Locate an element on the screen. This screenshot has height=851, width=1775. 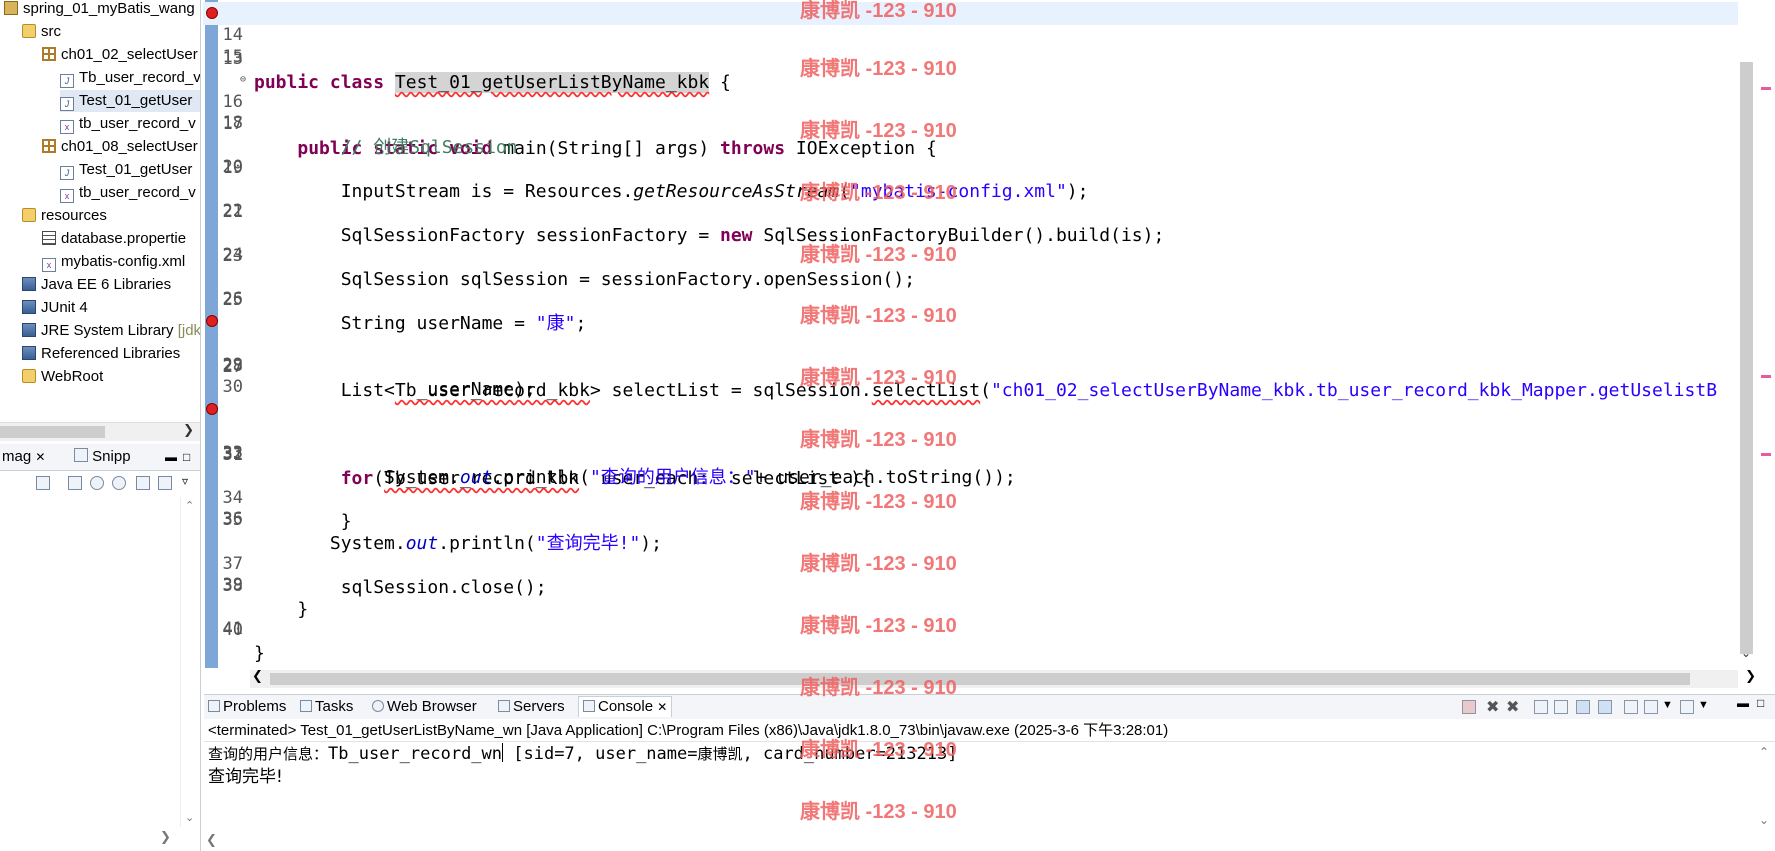
code-line: 26 is located at coordinates (970, 299).